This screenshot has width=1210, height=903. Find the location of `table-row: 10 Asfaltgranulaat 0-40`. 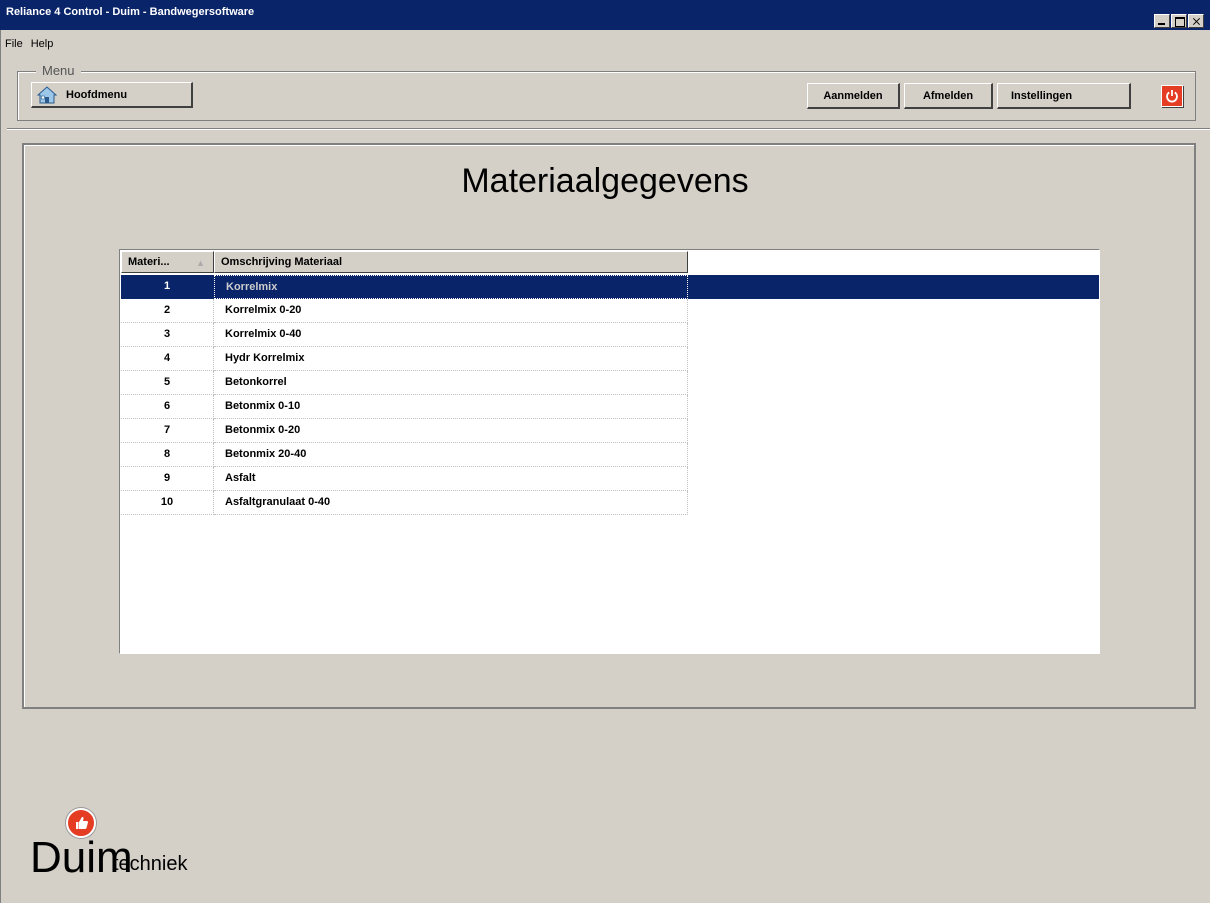

table-row: 10 Asfaltgranulaat 0-40 is located at coordinates (610, 503).